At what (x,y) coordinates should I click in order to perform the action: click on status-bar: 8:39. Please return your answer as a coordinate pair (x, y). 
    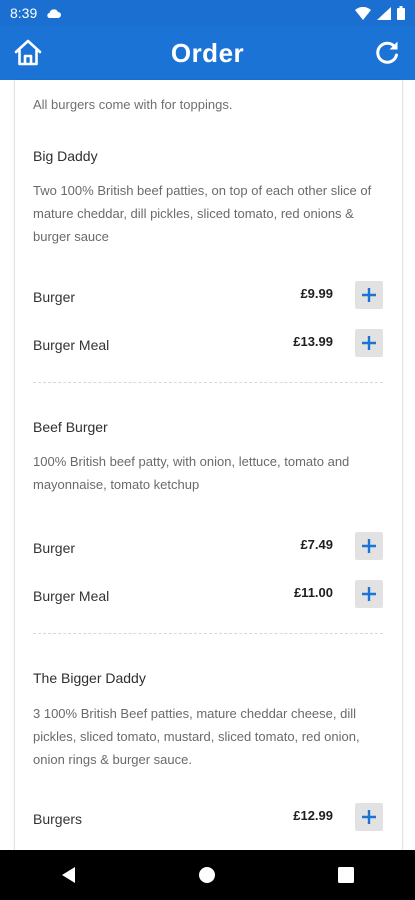
    Looking at the image, I should click on (207, 13).